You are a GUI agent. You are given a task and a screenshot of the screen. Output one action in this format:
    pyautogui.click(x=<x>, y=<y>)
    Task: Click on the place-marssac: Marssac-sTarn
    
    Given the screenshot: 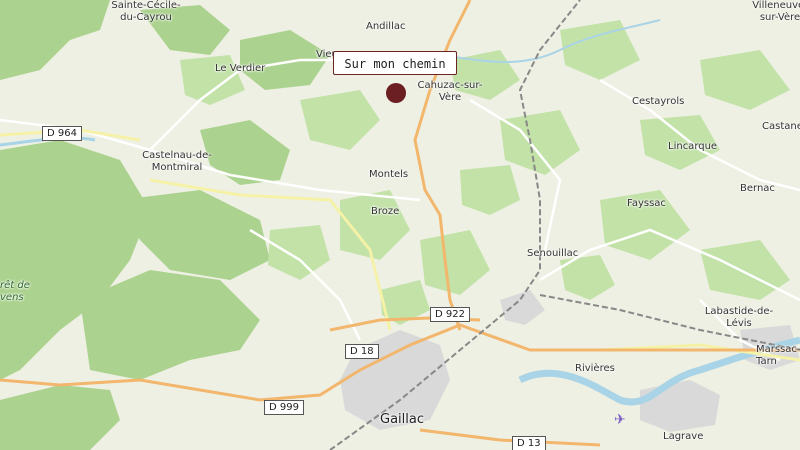 What is the action you would take?
    pyautogui.click(x=778, y=355)
    